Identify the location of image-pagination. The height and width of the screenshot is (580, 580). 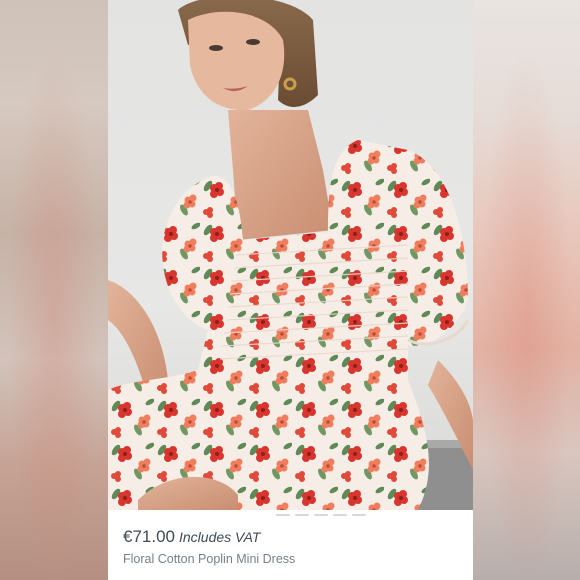
(321, 515).